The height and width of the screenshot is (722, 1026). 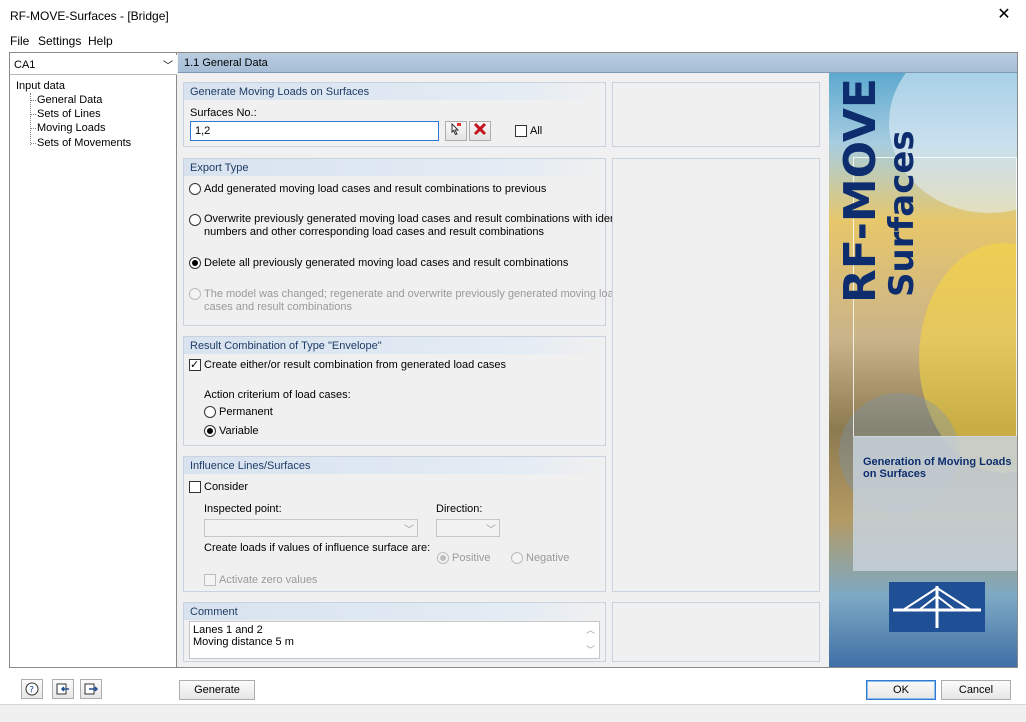 What do you see at coordinates (277, 395) in the screenshot?
I see `action-criterium-label: Action criterium of load cases:` at bounding box center [277, 395].